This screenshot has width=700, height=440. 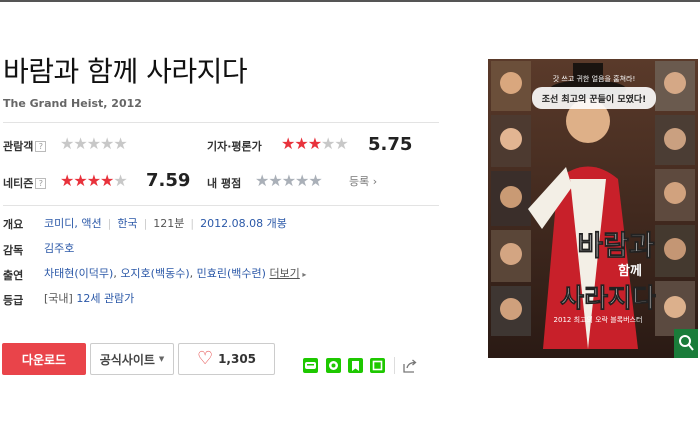 I want to click on caret-down-icon: ▼, so click(x=161, y=359).